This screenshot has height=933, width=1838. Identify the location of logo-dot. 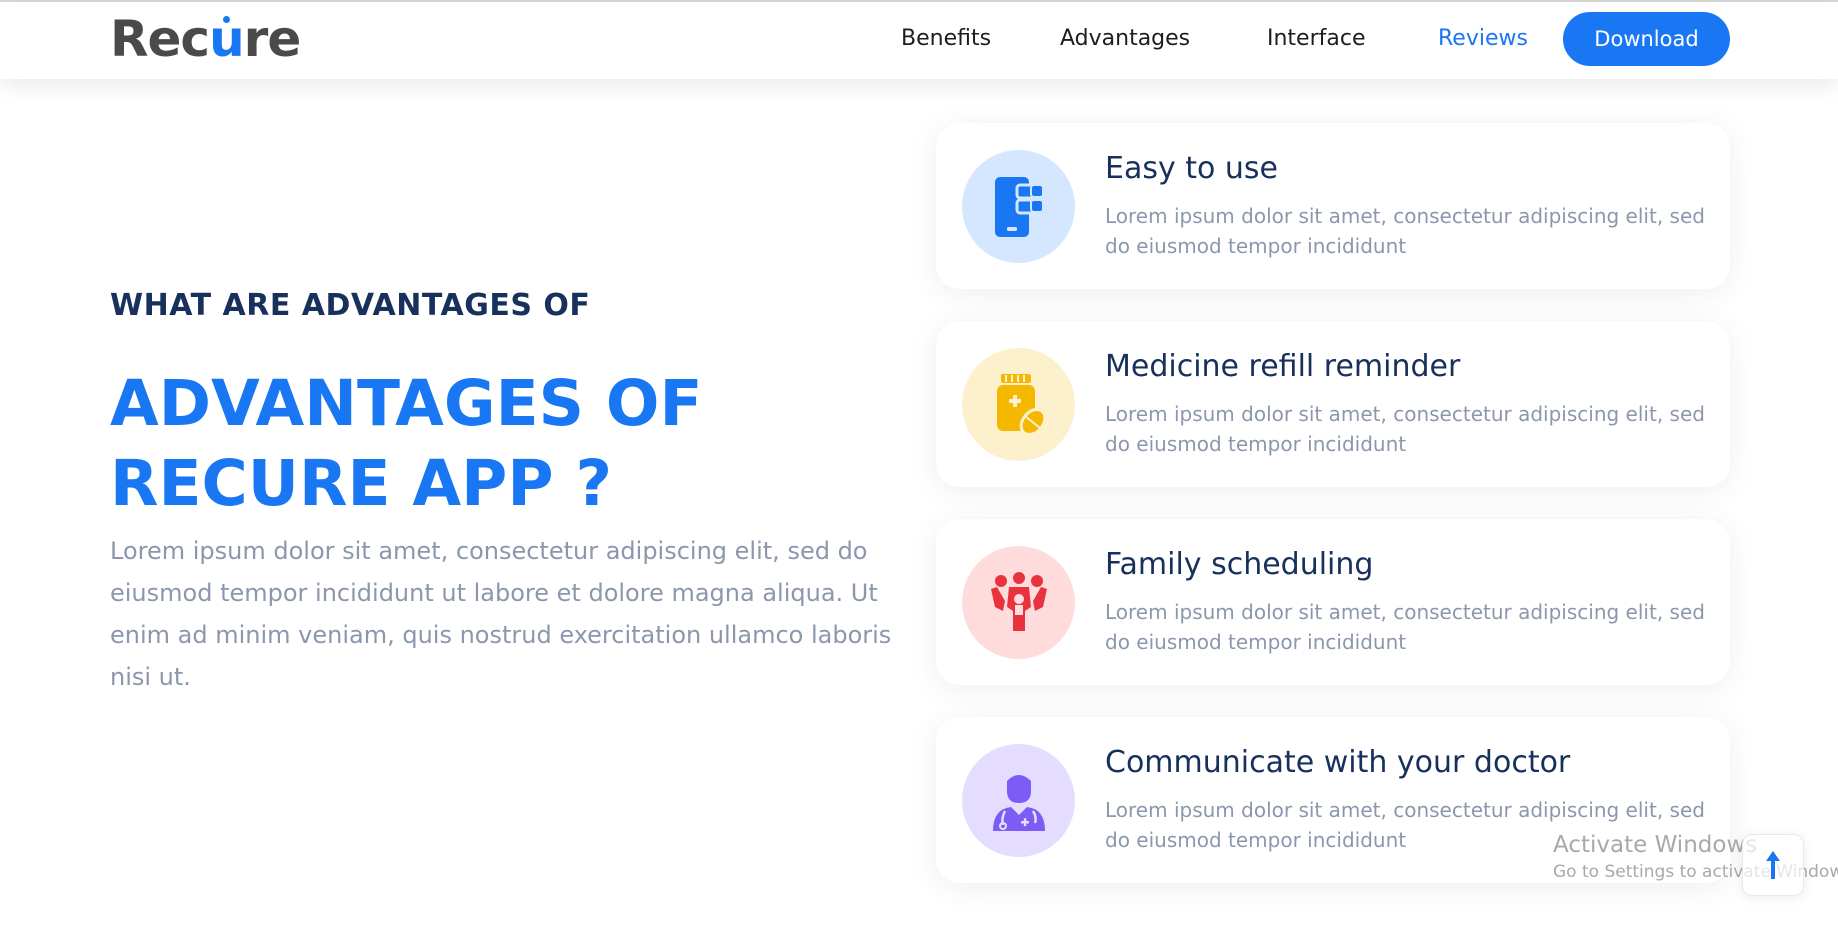
(226, 19).